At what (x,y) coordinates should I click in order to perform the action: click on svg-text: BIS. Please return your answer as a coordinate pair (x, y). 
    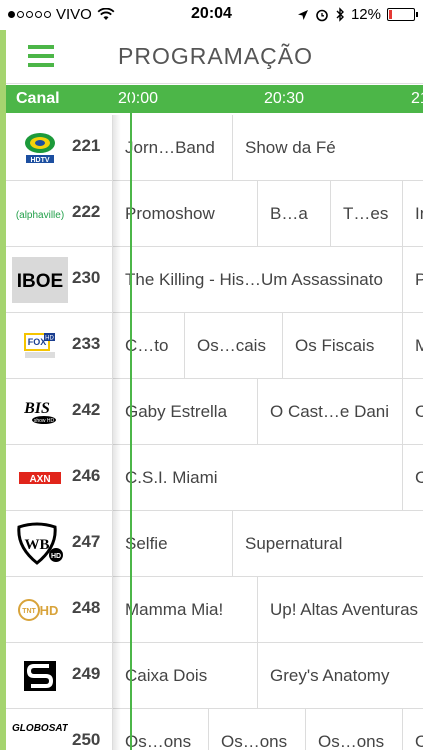
    Looking at the image, I should click on (36, 408).